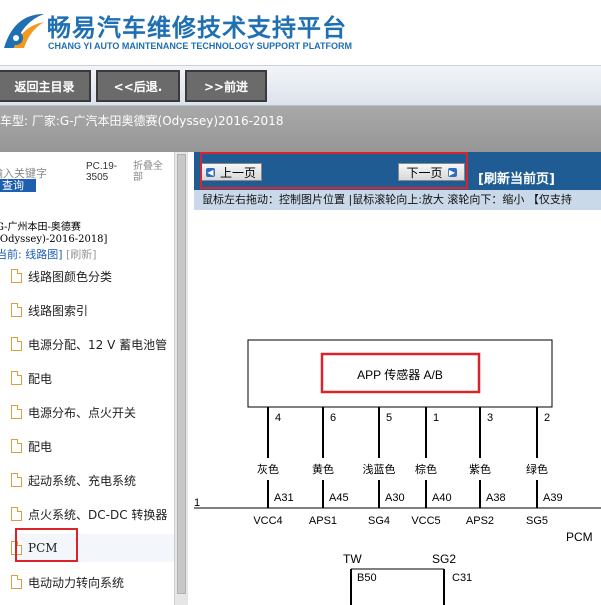 This screenshot has height=605, width=601. What do you see at coordinates (352, 559) in the screenshot?
I see `lower-label: TW` at bounding box center [352, 559].